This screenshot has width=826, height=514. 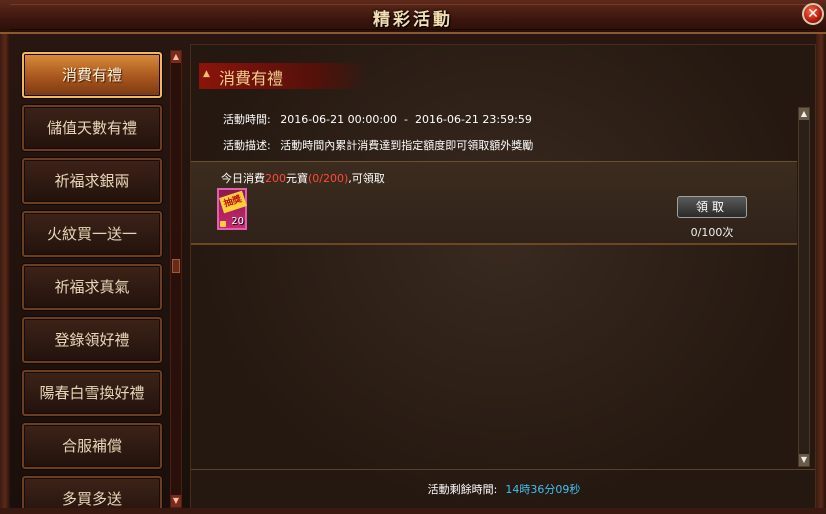 What do you see at coordinates (504, 489) in the screenshot?
I see `remaining-time: 活動剩餘時間: 14時36分09秒` at bounding box center [504, 489].